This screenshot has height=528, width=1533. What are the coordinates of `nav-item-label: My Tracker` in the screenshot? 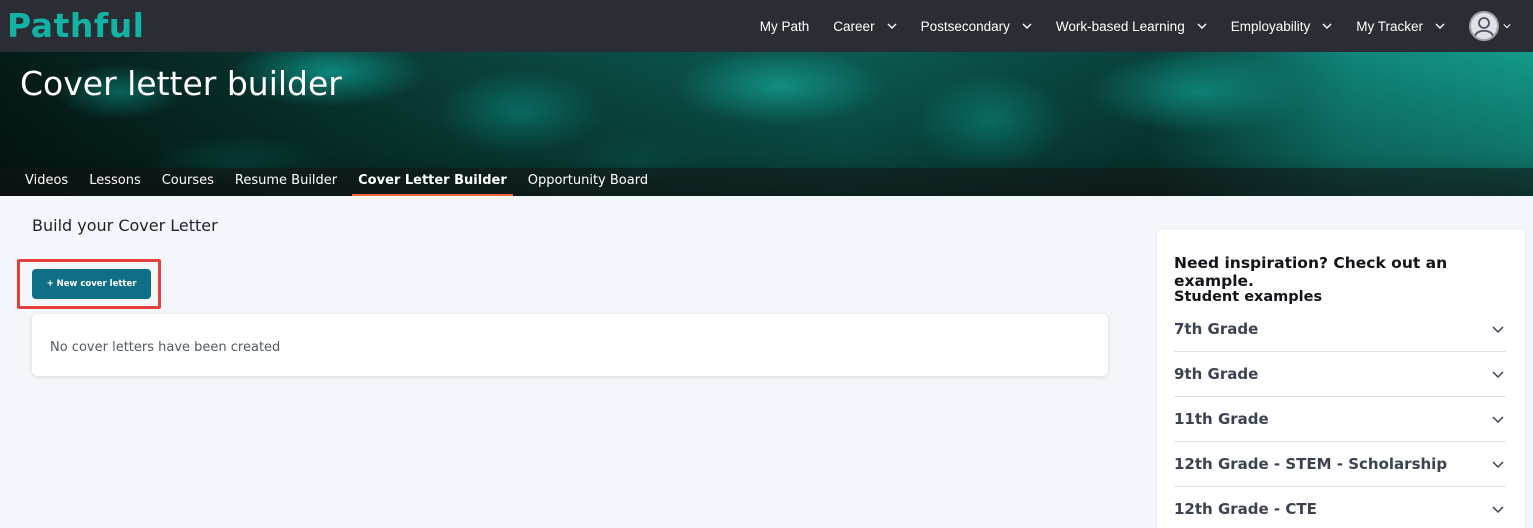 It's located at (1389, 26).